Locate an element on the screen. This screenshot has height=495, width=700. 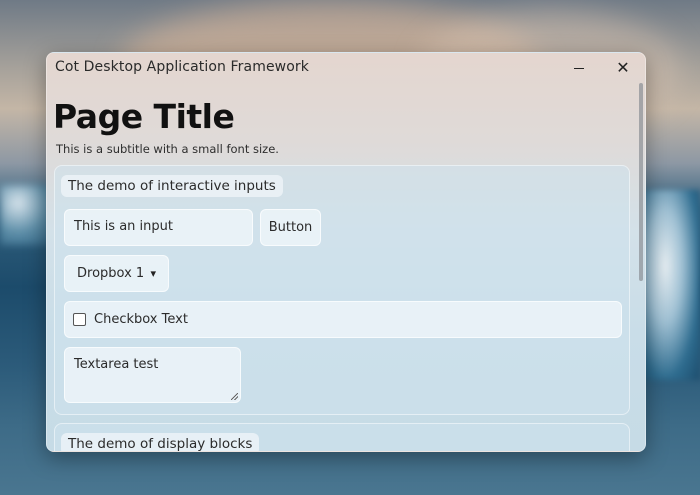
checkbox-label: Checkbox Text is located at coordinates (141, 319).